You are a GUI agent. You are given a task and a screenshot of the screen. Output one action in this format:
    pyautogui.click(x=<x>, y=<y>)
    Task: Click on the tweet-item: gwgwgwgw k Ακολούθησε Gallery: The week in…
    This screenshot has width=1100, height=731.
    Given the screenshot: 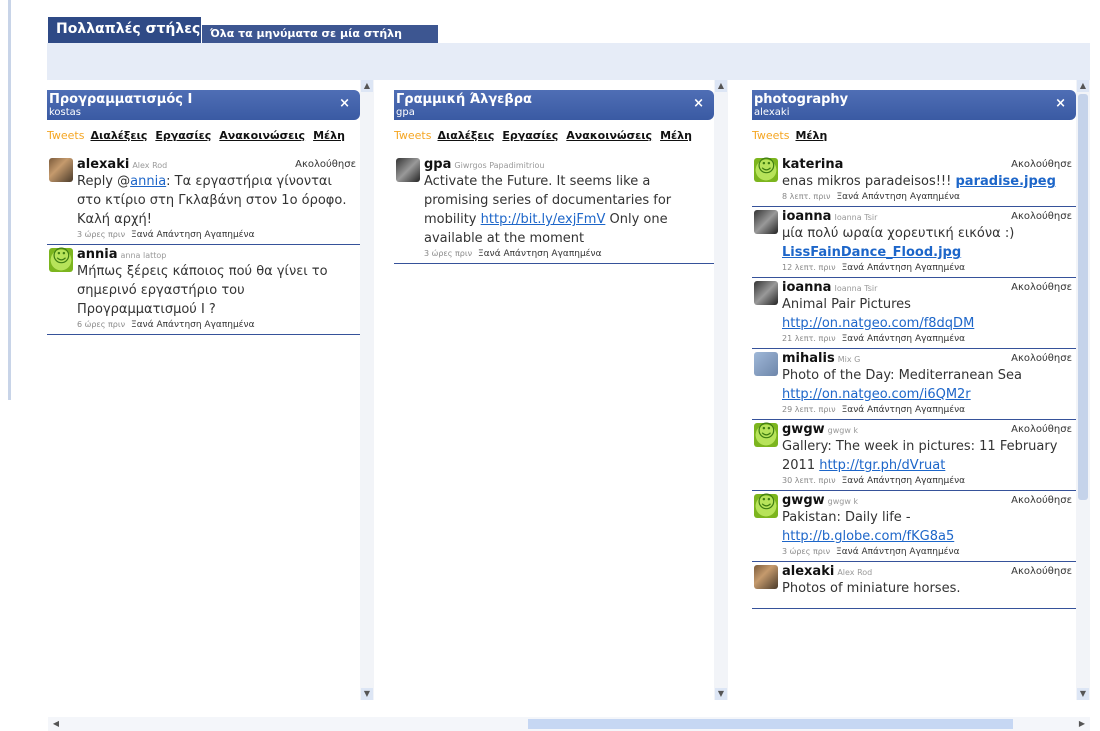 What is the action you would take?
    pyautogui.click(x=914, y=455)
    